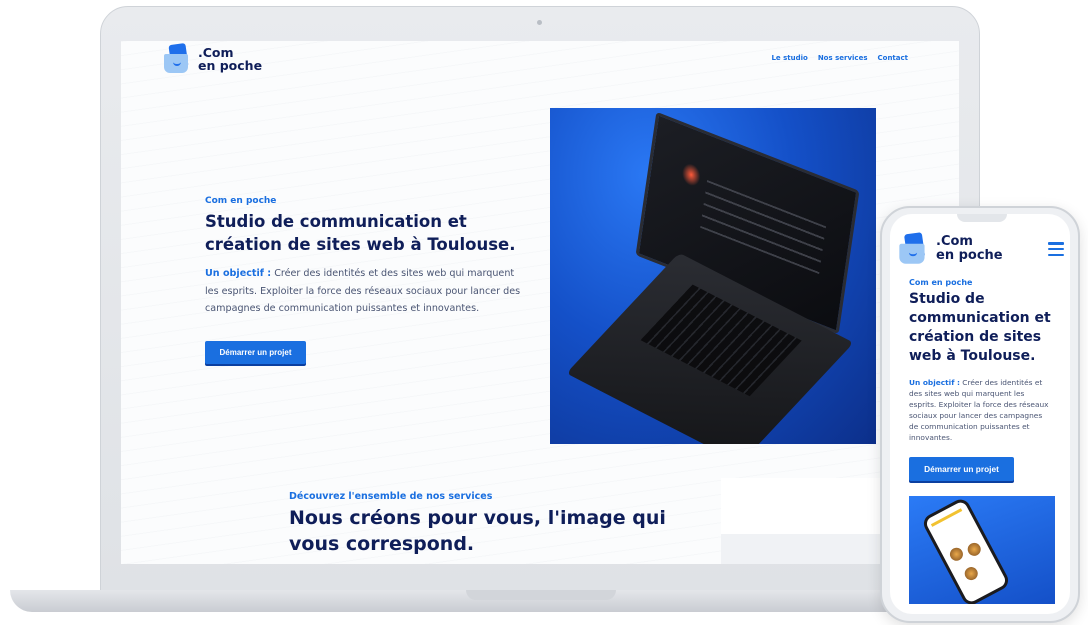  I want to click on phone-logo-line-1: .Com, so click(954, 242).